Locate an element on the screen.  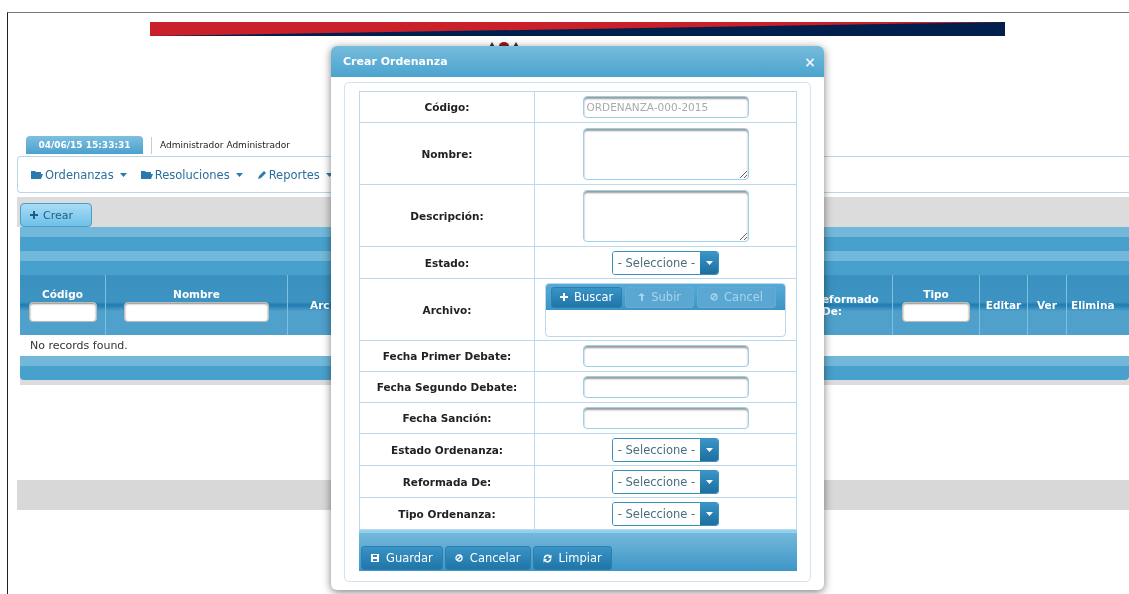
refresh-icon is located at coordinates (547, 558).